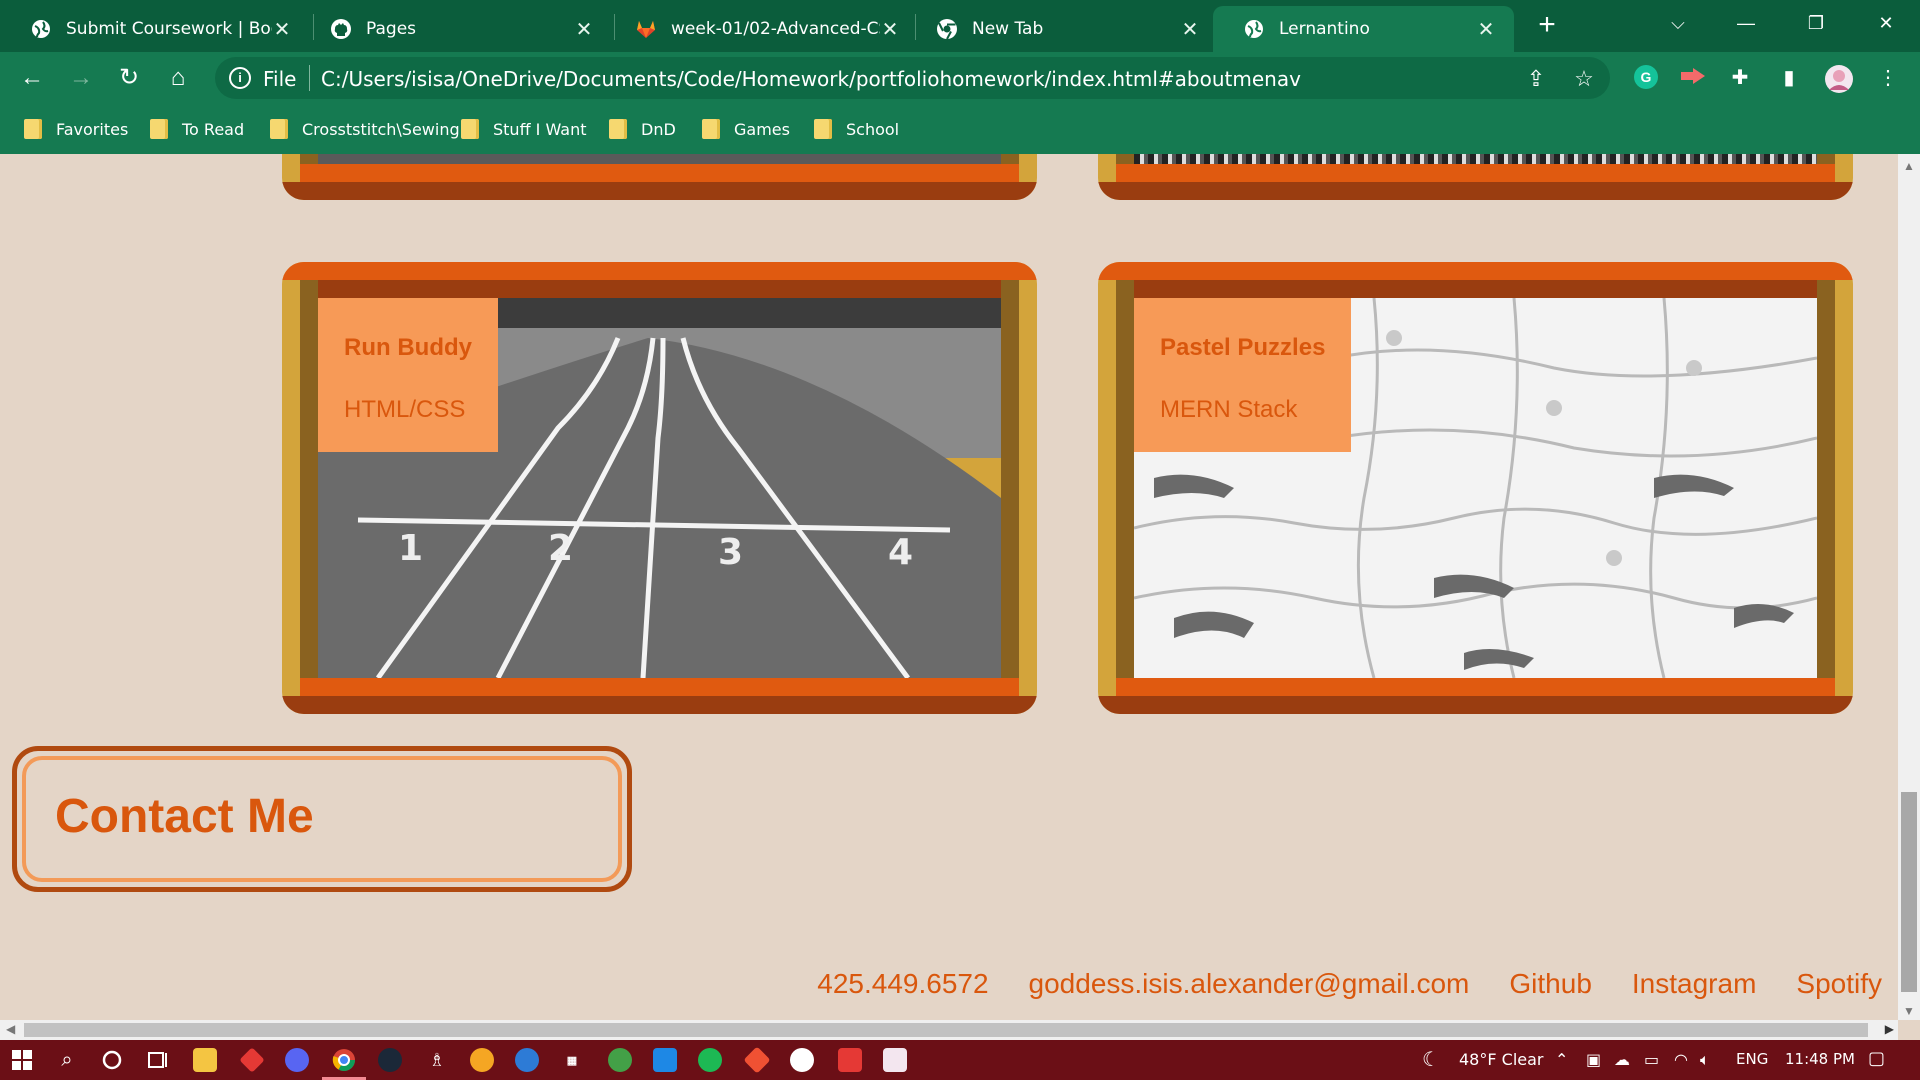 The image size is (1920, 1080). I want to click on project-name: Pastel Puzzles, so click(1242, 348).